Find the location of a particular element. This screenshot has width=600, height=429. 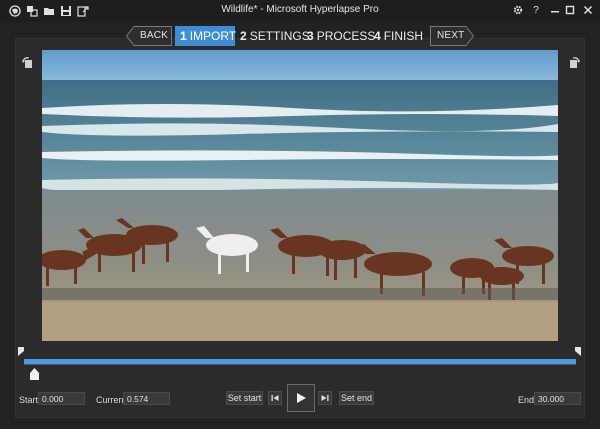

next-button: NEXT is located at coordinates (452, 36).